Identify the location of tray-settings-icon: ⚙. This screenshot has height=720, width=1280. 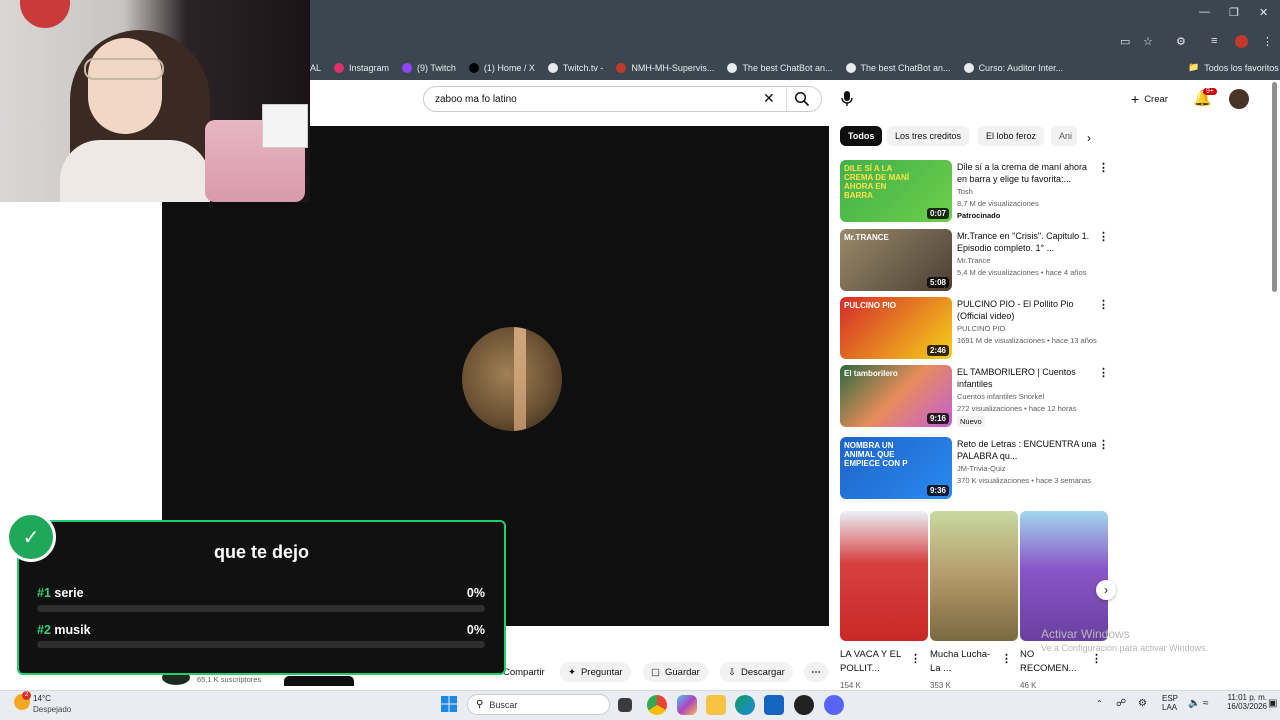
(1142, 703).